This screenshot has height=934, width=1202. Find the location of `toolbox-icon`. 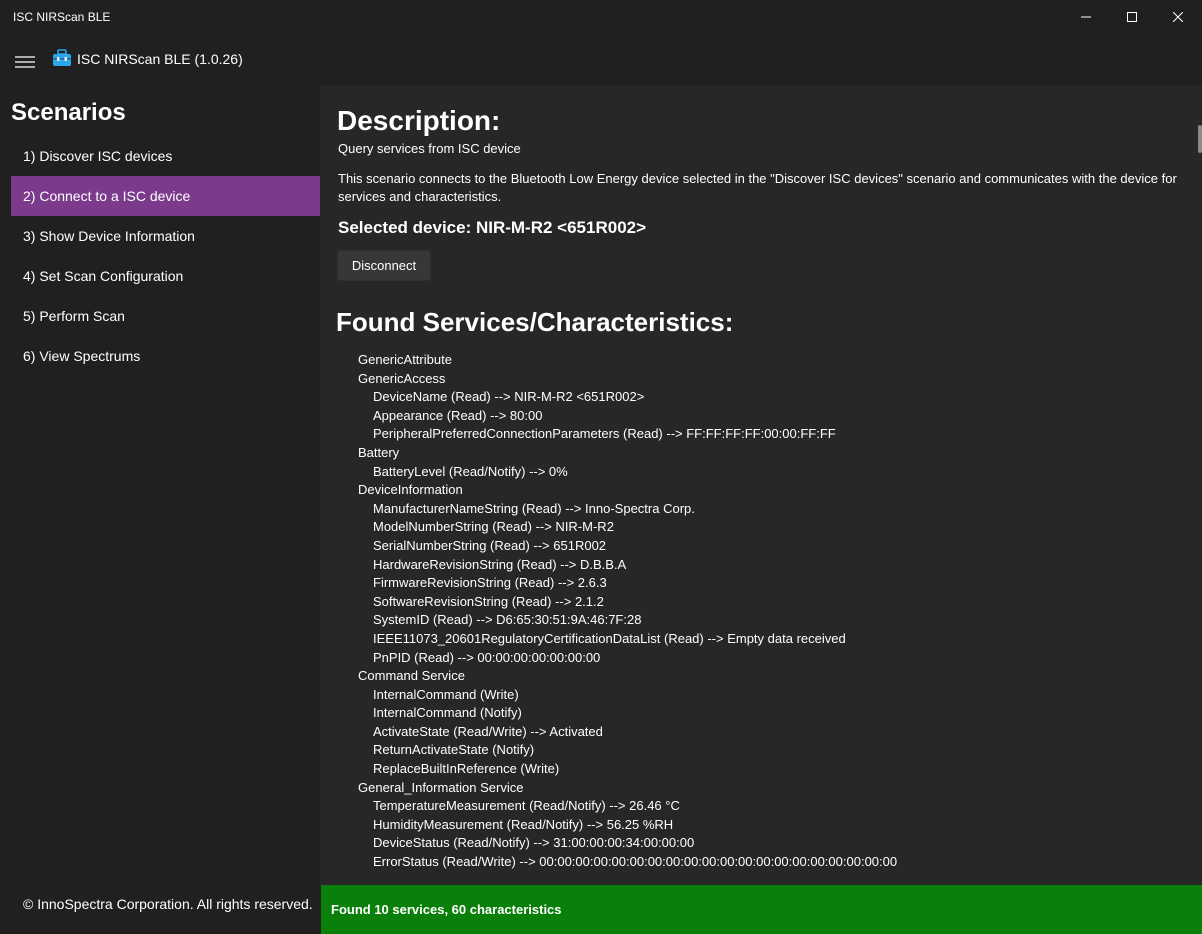

toolbox-icon is located at coordinates (62, 57).